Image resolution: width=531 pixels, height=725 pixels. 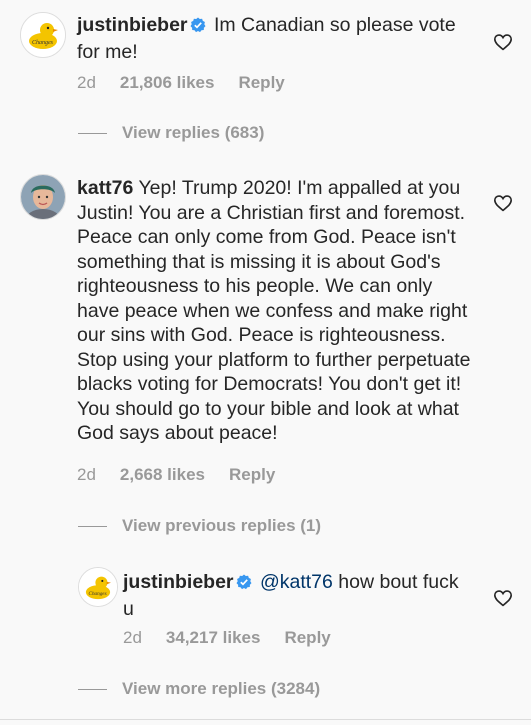 I want to click on bottom-divider, so click(x=265, y=719).